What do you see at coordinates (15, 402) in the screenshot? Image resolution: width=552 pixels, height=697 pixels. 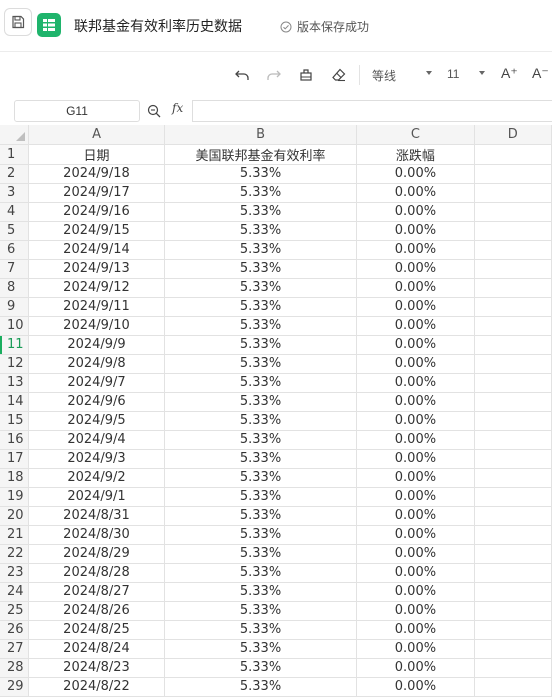 I see `row-header: 14` at bounding box center [15, 402].